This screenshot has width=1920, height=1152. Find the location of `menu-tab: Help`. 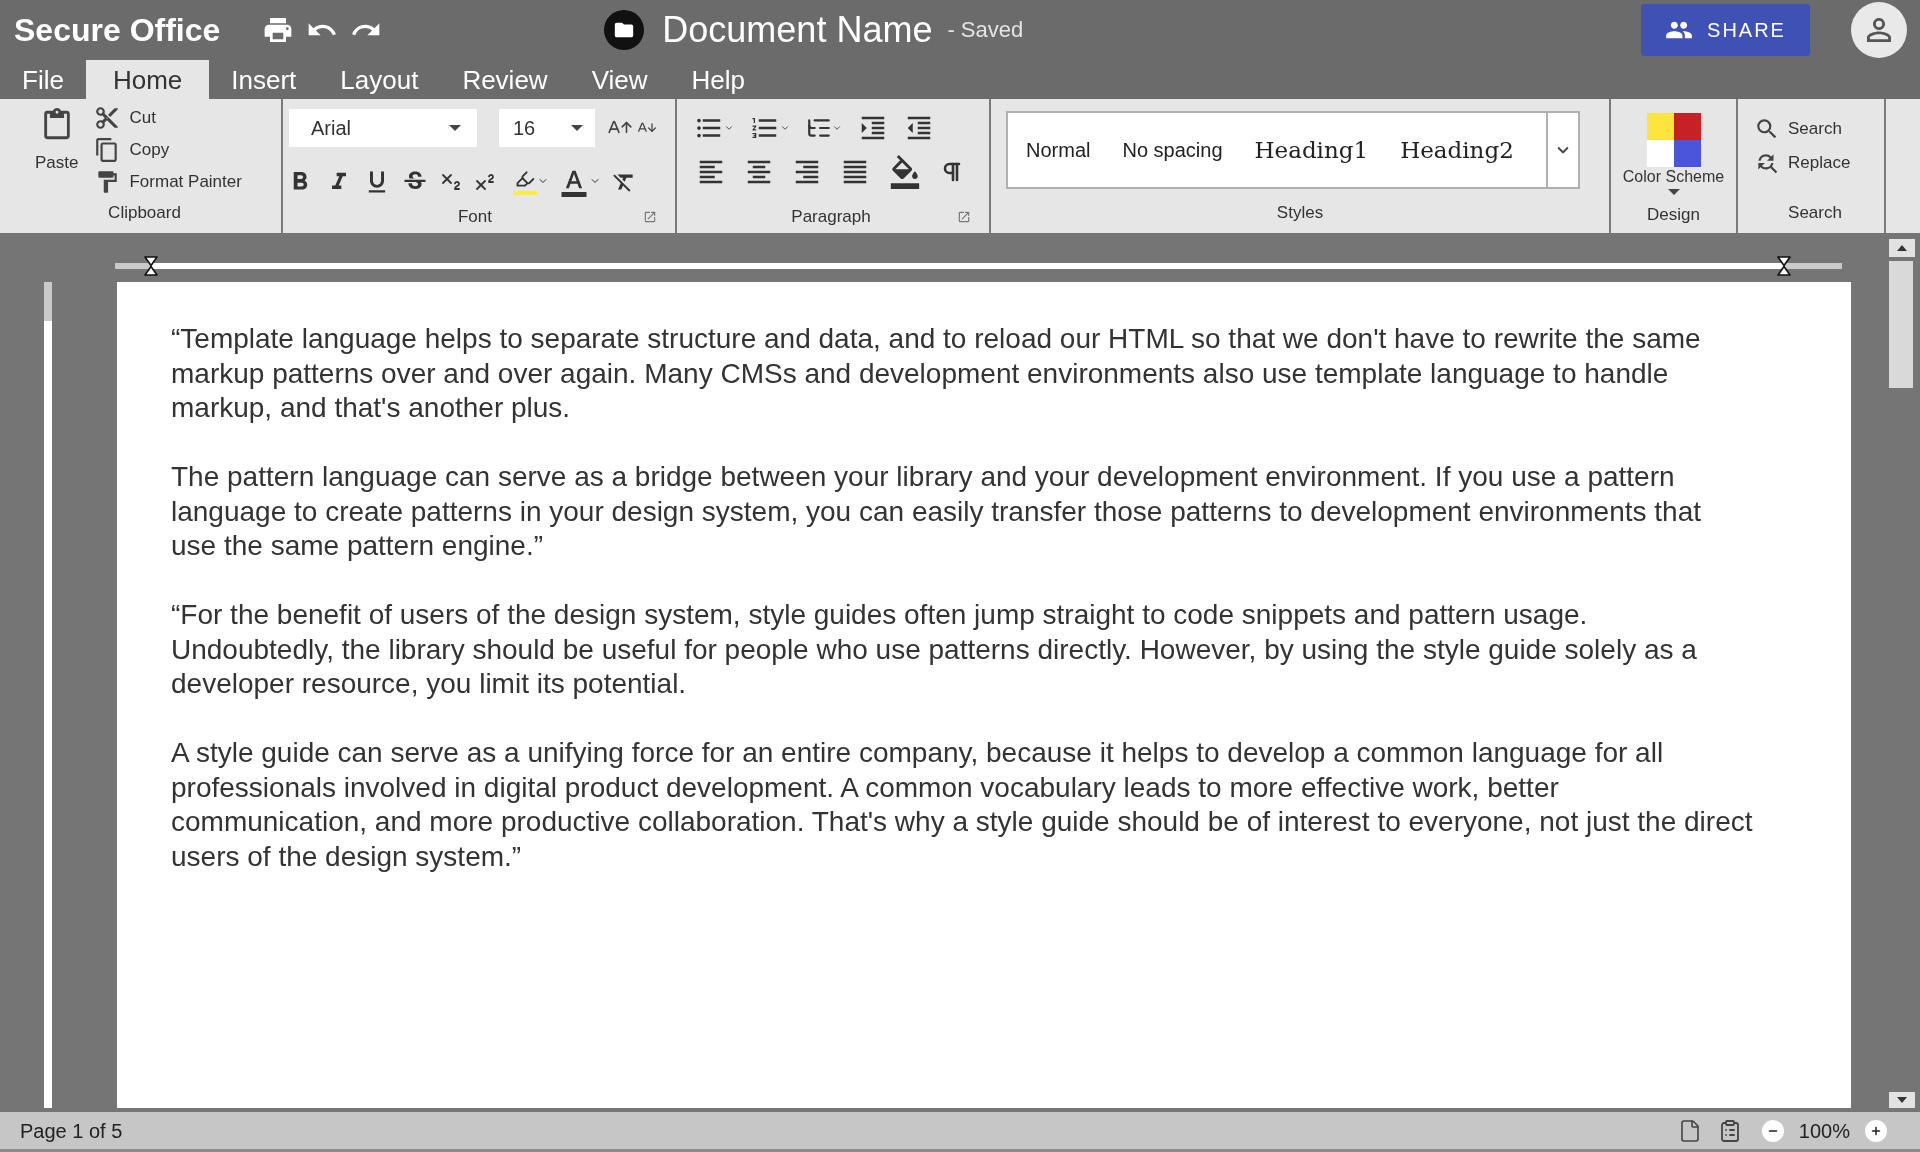

menu-tab: Help is located at coordinates (718, 79).